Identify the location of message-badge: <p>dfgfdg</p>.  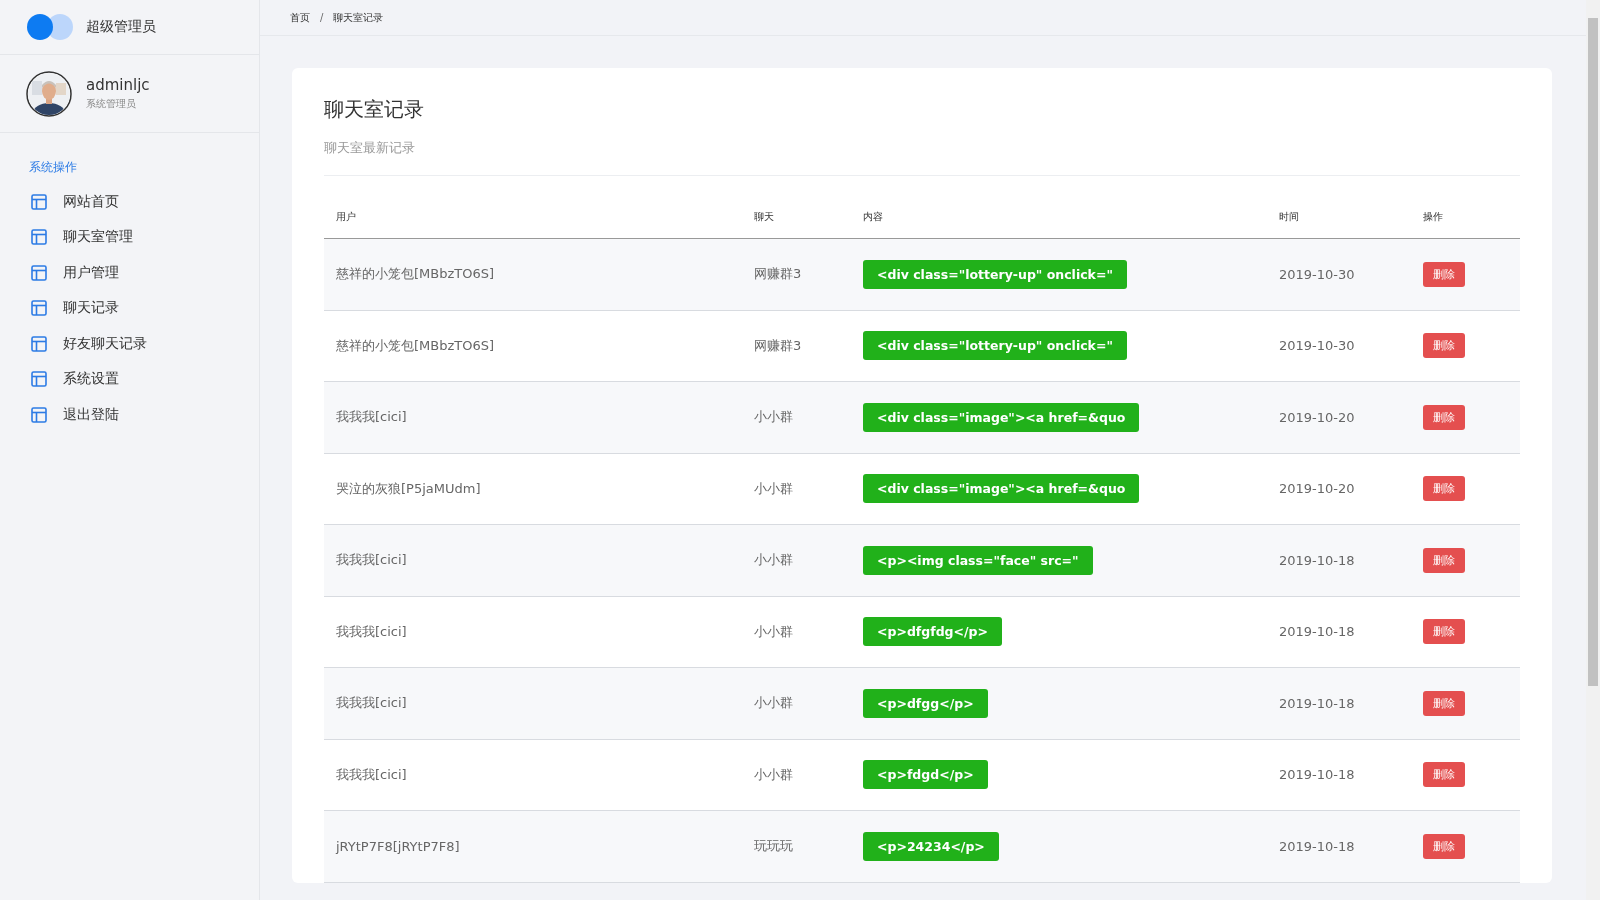
(933, 632).